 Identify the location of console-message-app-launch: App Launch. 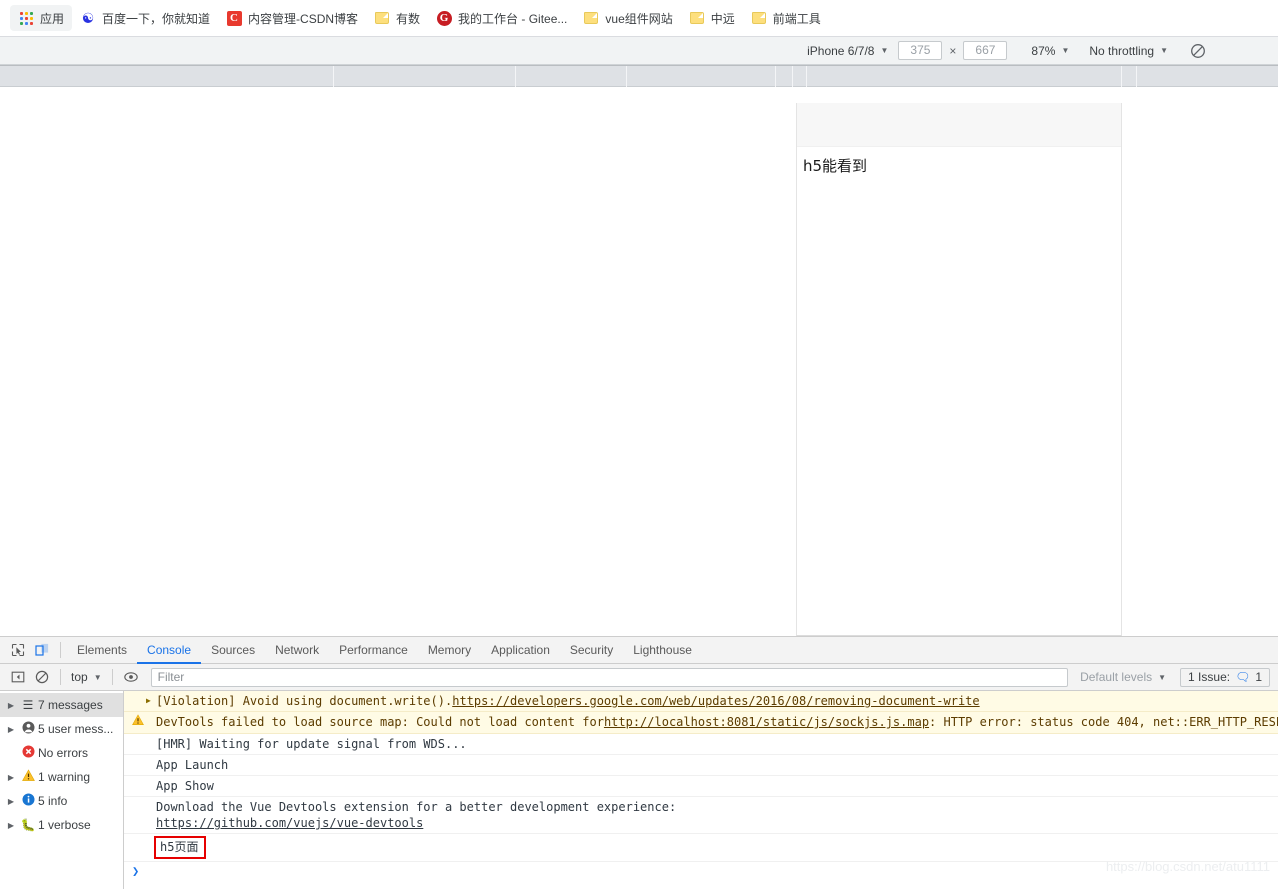
(701, 765).